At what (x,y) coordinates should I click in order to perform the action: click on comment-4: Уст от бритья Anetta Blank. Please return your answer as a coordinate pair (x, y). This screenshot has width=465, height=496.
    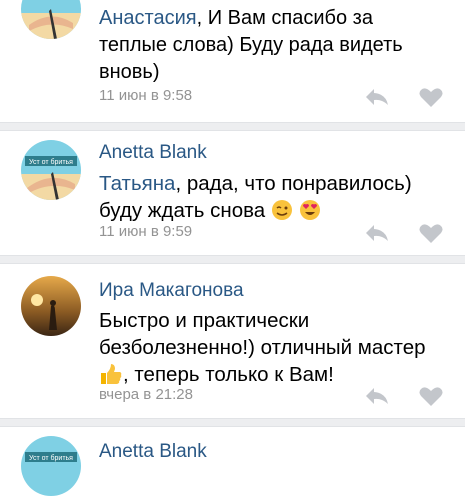
    Looking at the image, I should click on (232, 461).